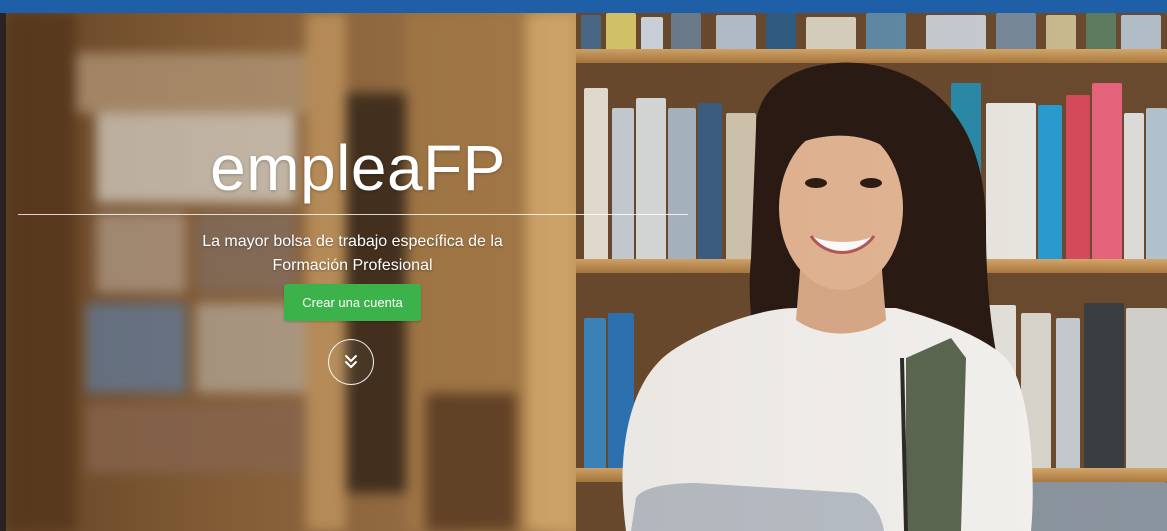 This screenshot has height=531, width=1167. What do you see at coordinates (353, 214) in the screenshot?
I see `hero-divider` at bounding box center [353, 214].